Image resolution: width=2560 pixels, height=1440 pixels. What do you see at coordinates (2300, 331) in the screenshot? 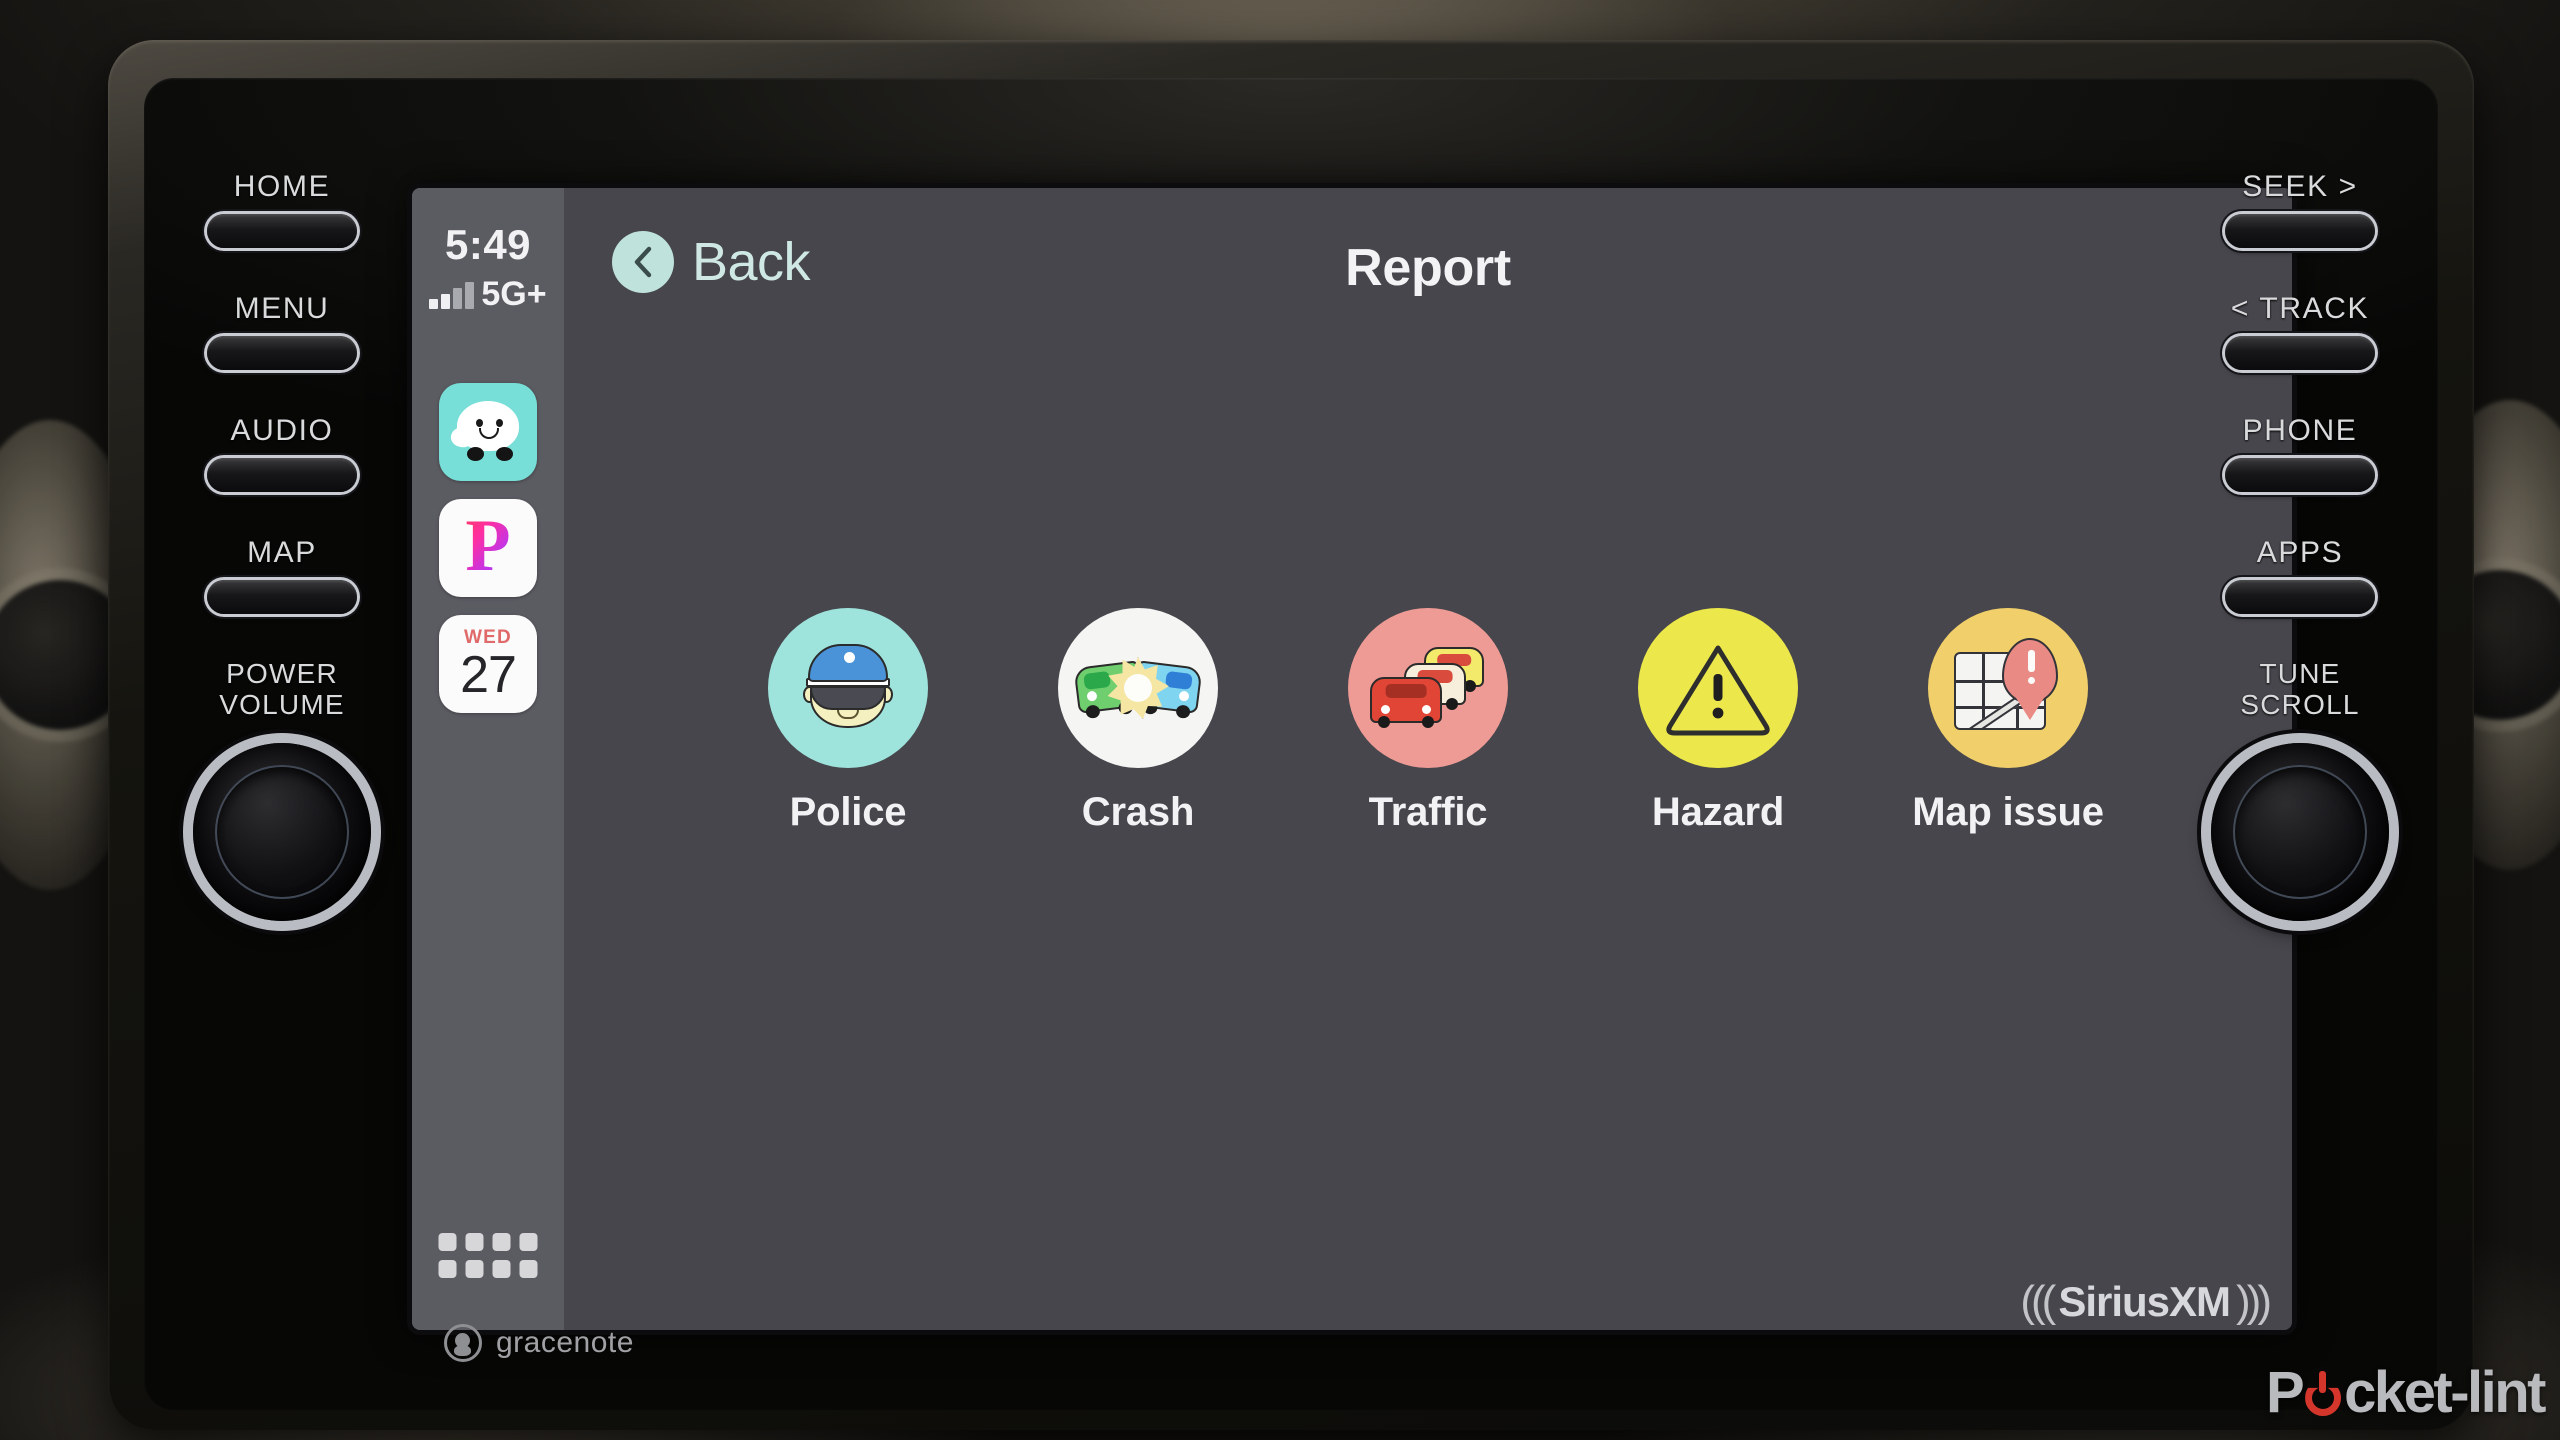
I see `hardkey-track: < TRACK` at bounding box center [2300, 331].